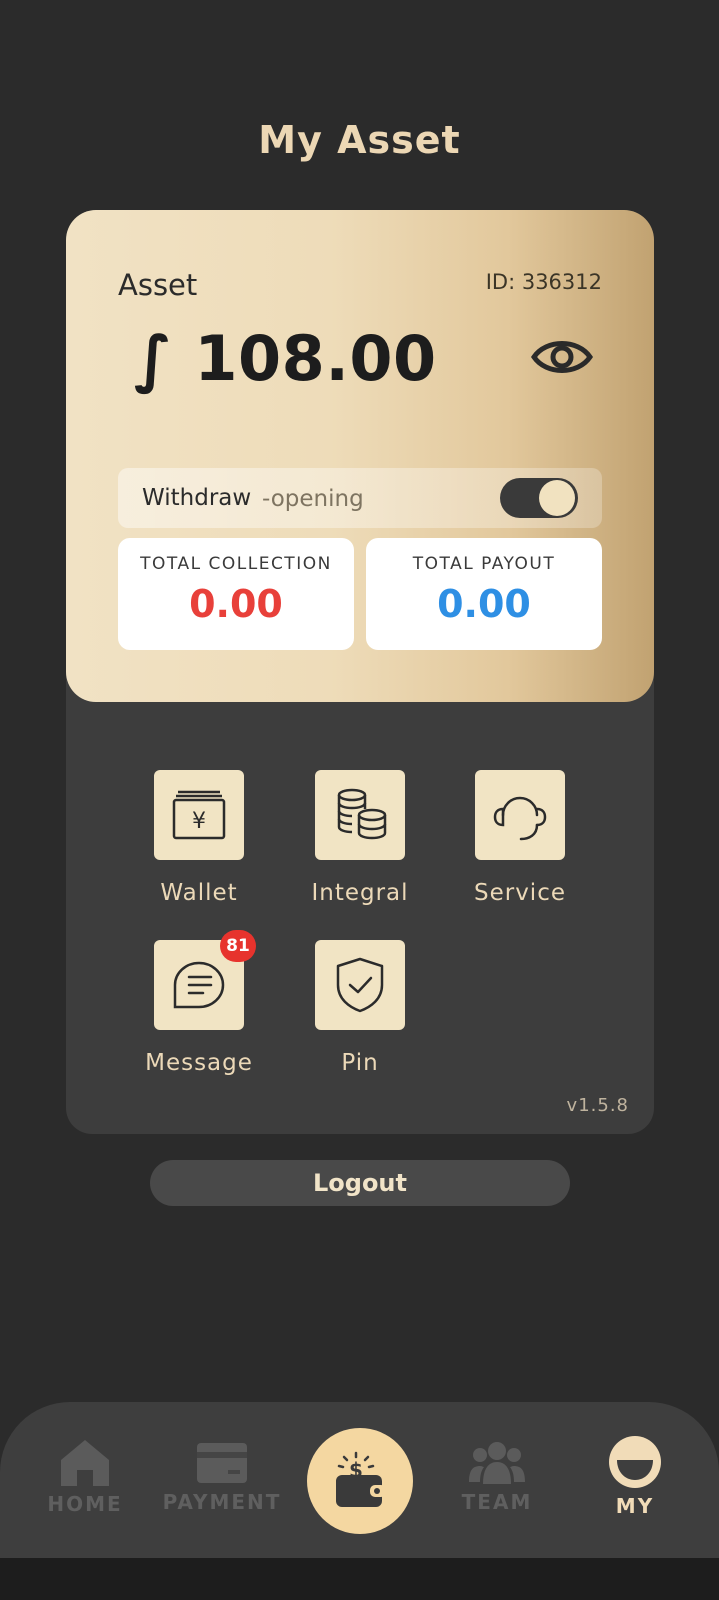  What do you see at coordinates (557, 498) in the screenshot?
I see `toggle-knob` at bounding box center [557, 498].